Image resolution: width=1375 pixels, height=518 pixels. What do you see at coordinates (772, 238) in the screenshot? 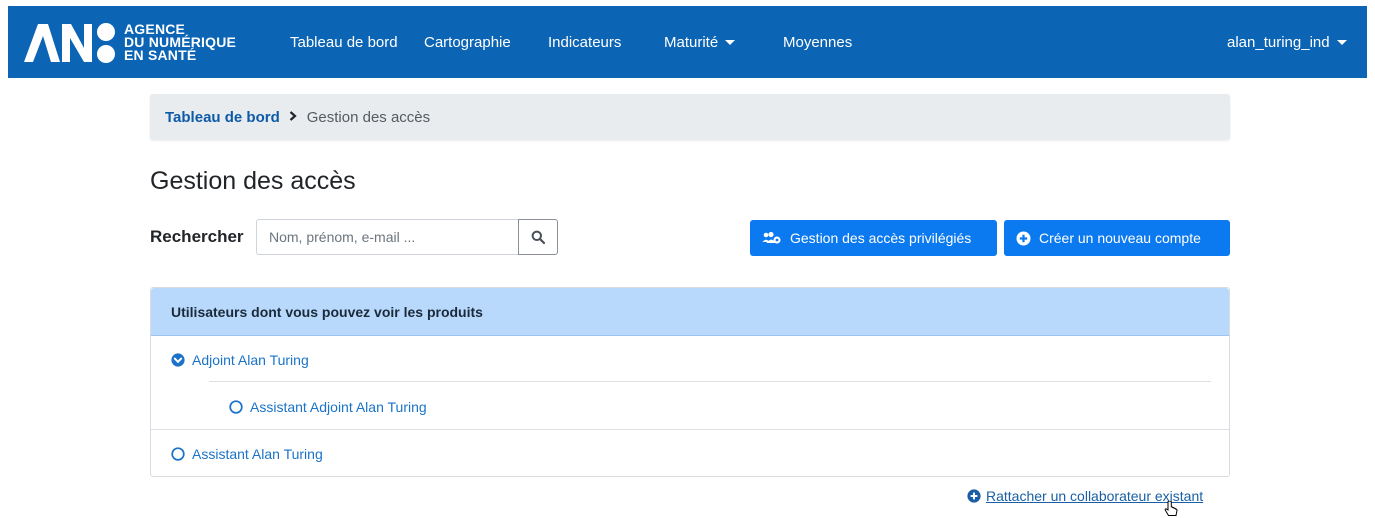
I see `users-cog-icon` at bounding box center [772, 238].